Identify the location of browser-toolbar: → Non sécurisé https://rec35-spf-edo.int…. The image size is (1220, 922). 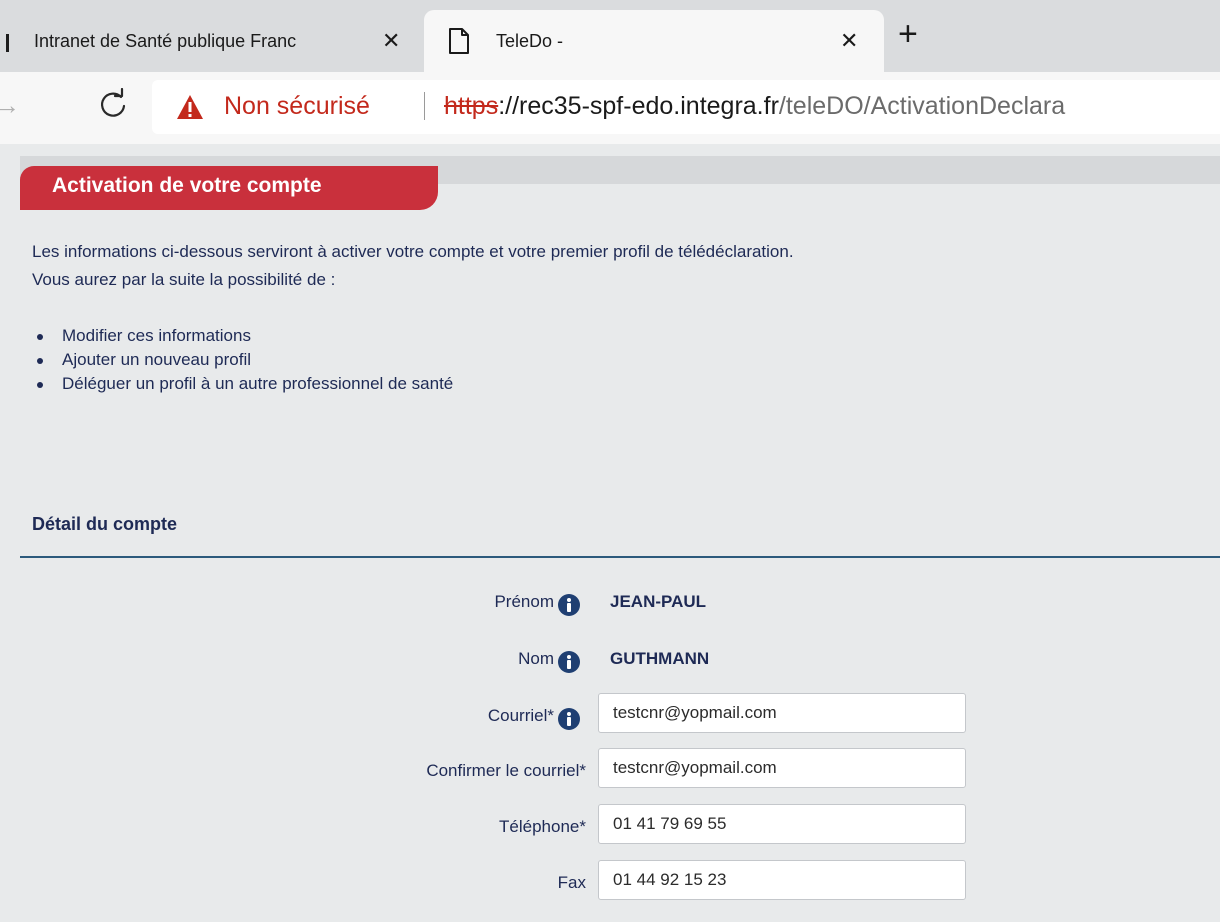
(610, 108).